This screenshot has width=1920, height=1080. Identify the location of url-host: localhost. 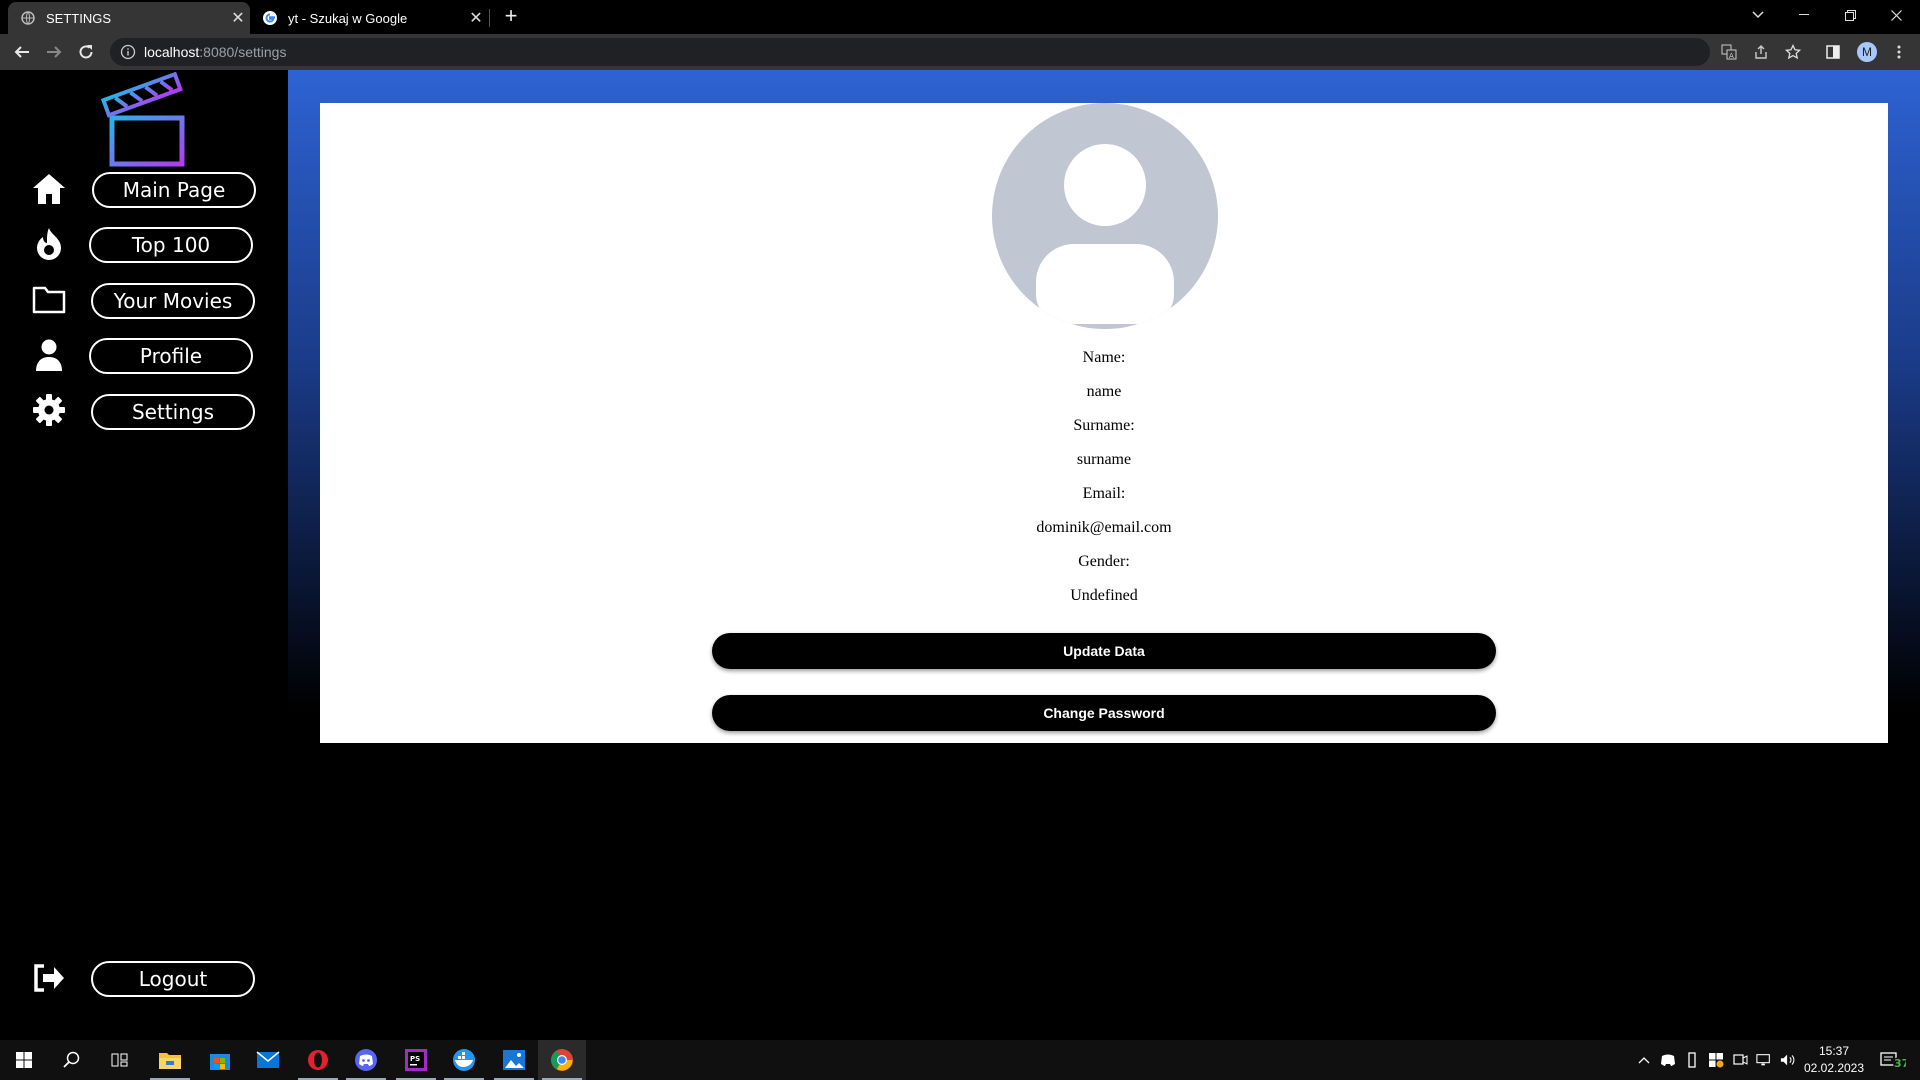
(172, 52).